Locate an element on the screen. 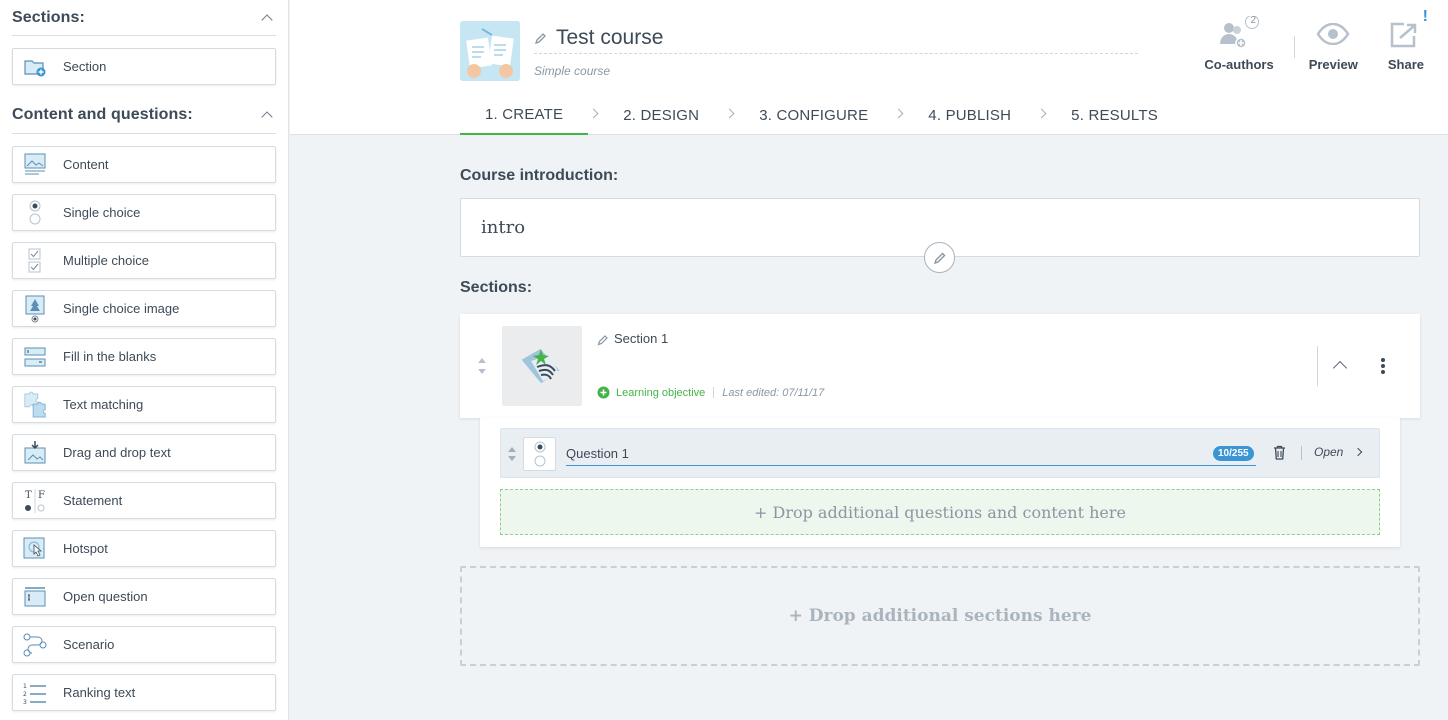 This screenshot has height=720, width=1448. sidebar-item-single-choice-image: Single choice image is located at coordinates (144, 308).